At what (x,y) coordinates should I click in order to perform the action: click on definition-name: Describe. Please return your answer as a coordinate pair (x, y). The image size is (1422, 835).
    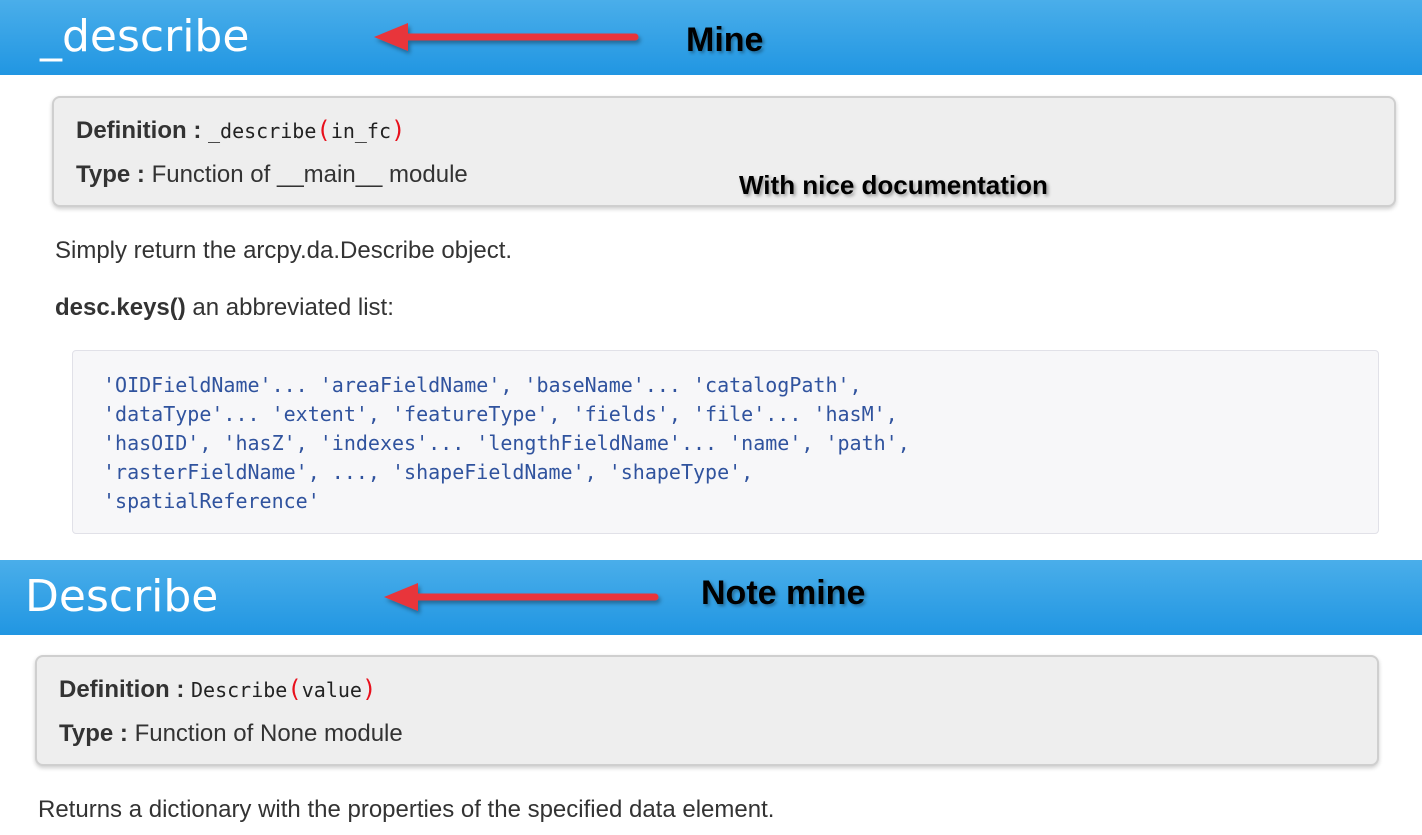
    Looking at the image, I should click on (239, 690).